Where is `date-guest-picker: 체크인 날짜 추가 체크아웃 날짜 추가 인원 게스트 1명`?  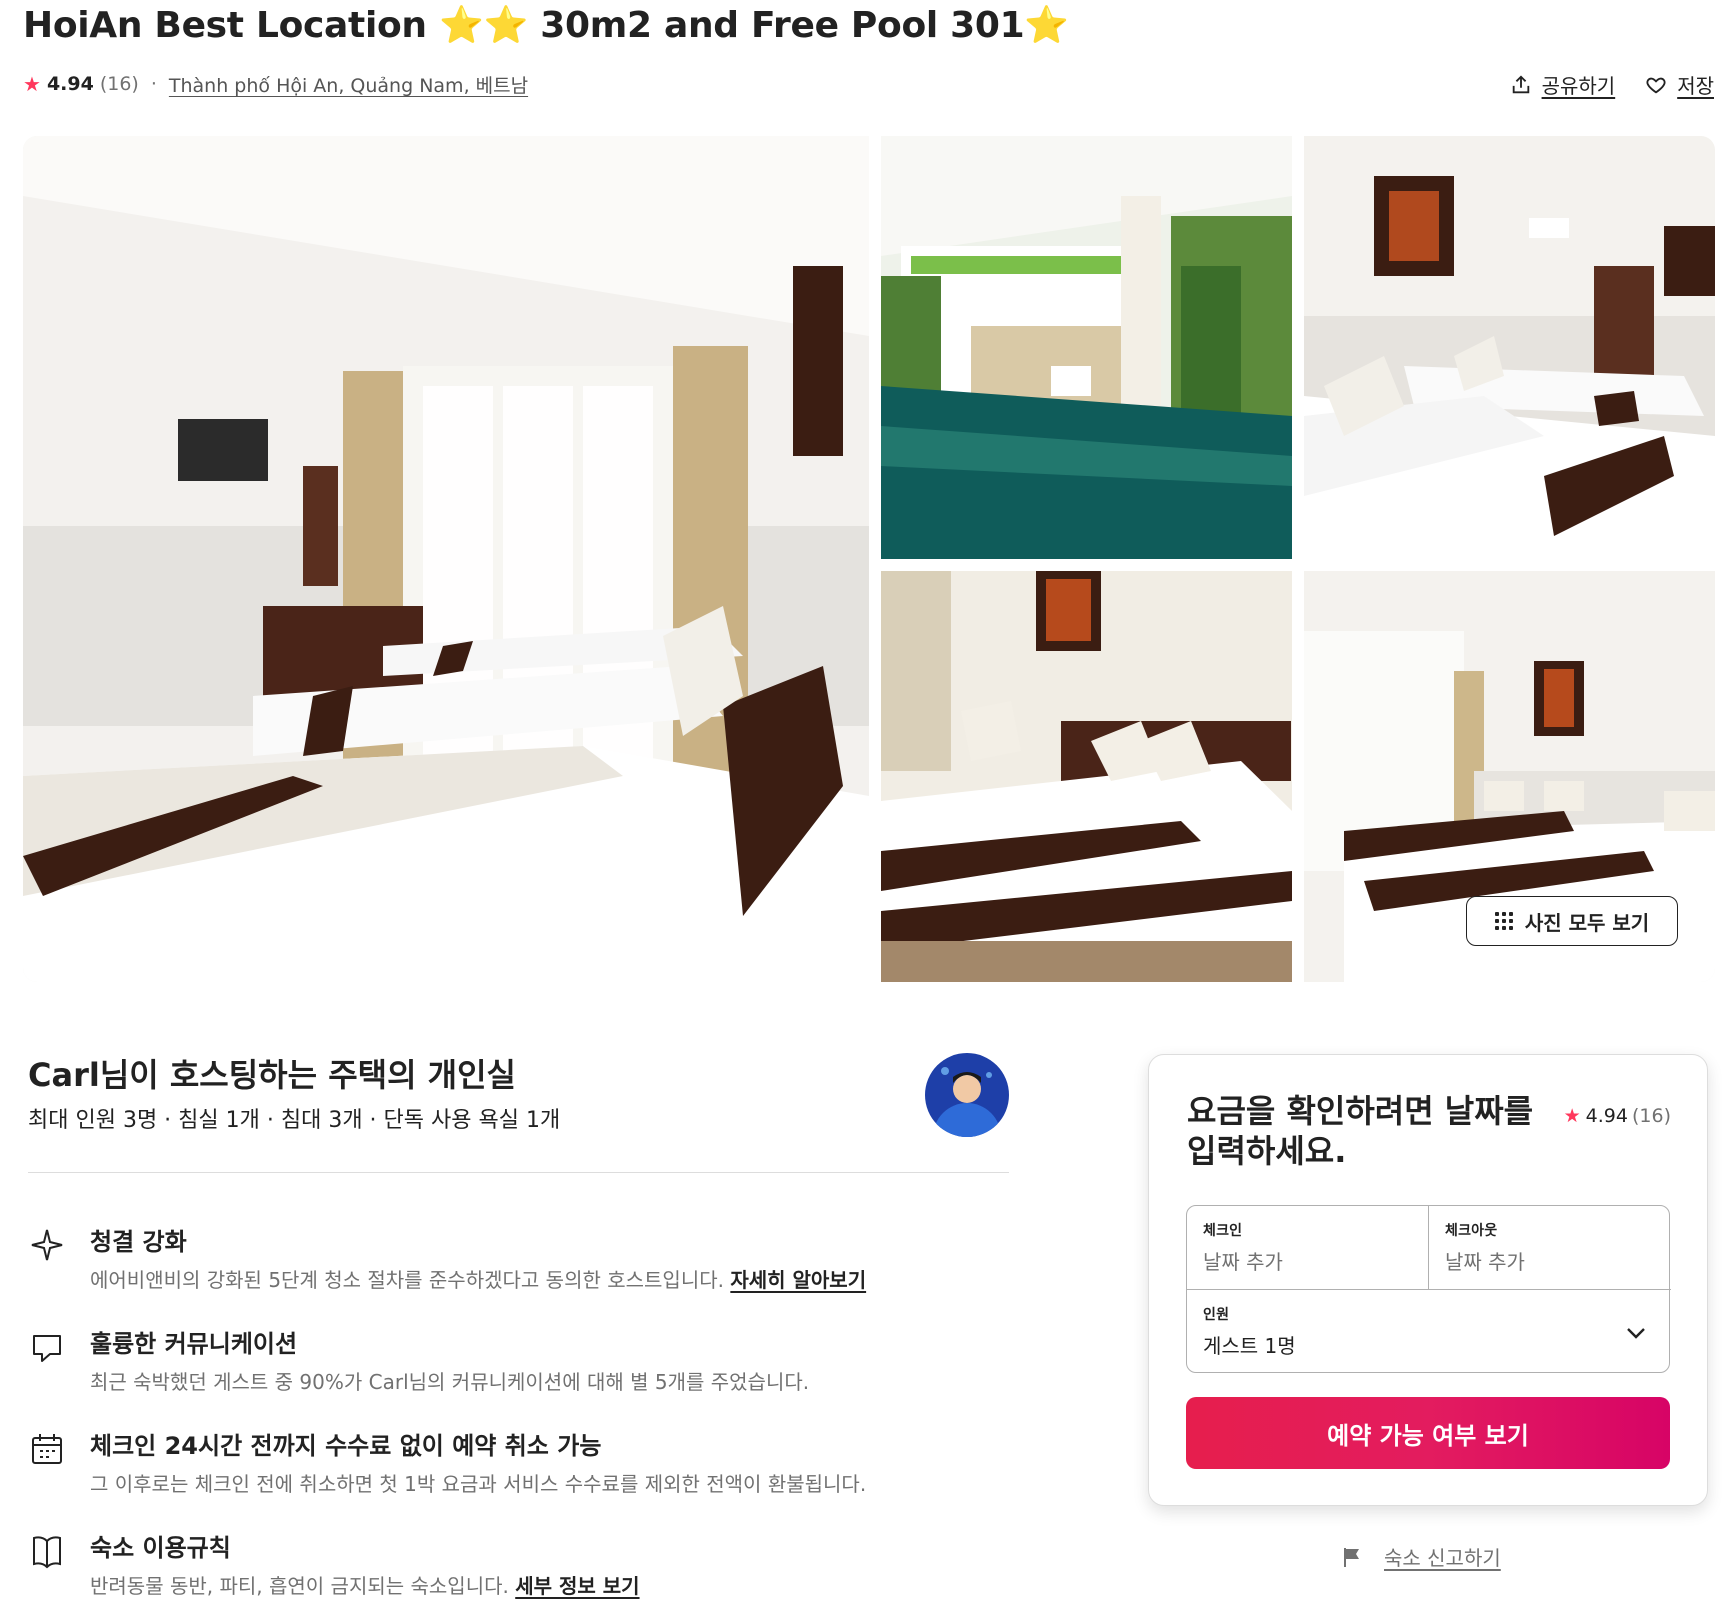 date-guest-picker: 체크인 날짜 추가 체크아웃 날짜 추가 인원 게스트 1명 is located at coordinates (1428, 1289).